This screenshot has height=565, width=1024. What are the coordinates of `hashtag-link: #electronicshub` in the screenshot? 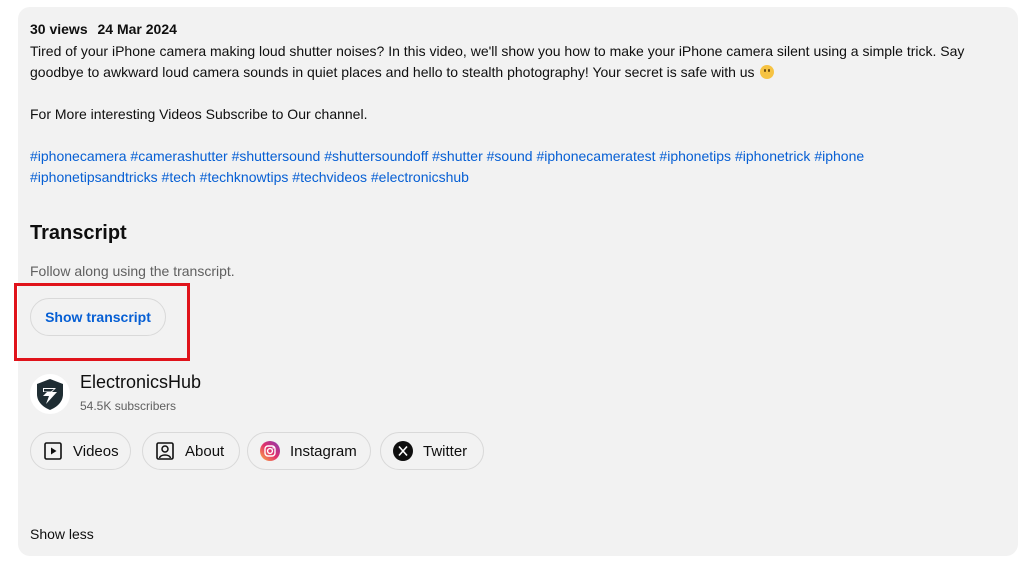 It's located at (420, 177).